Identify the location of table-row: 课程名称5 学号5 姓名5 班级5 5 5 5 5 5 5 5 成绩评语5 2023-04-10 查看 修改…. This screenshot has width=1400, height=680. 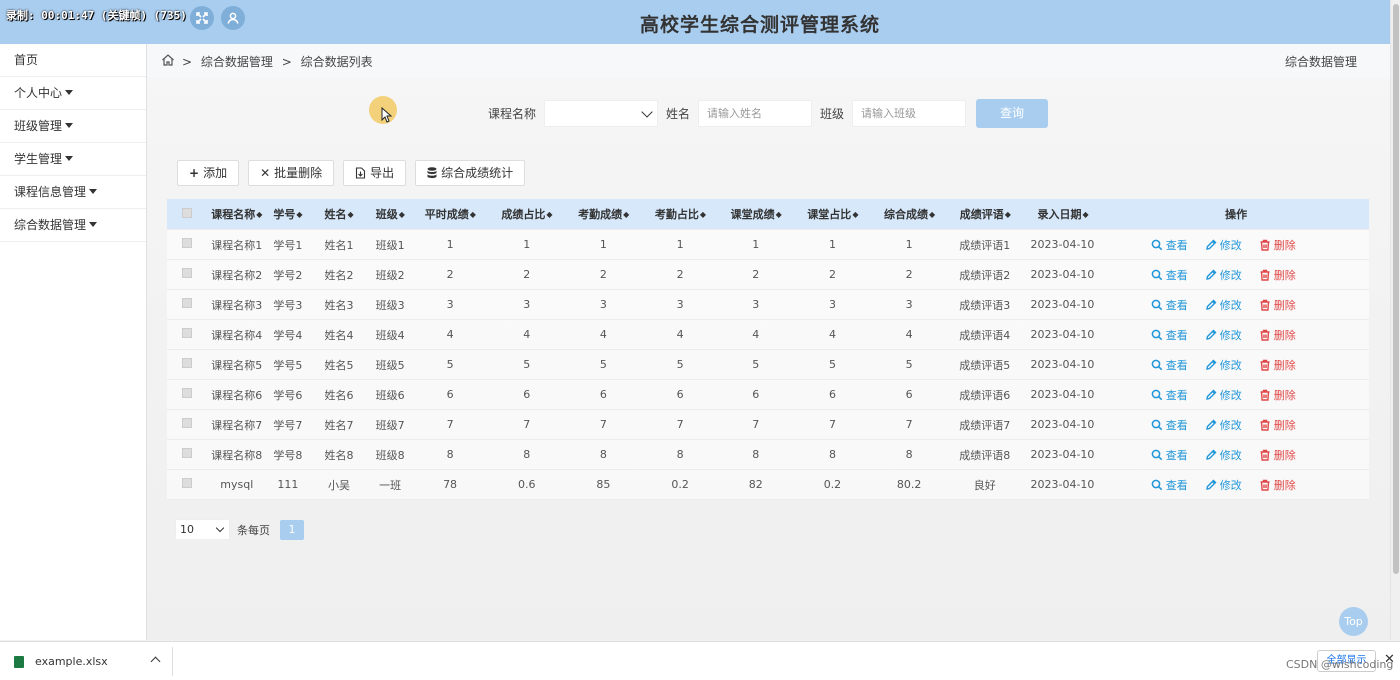
(768, 365).